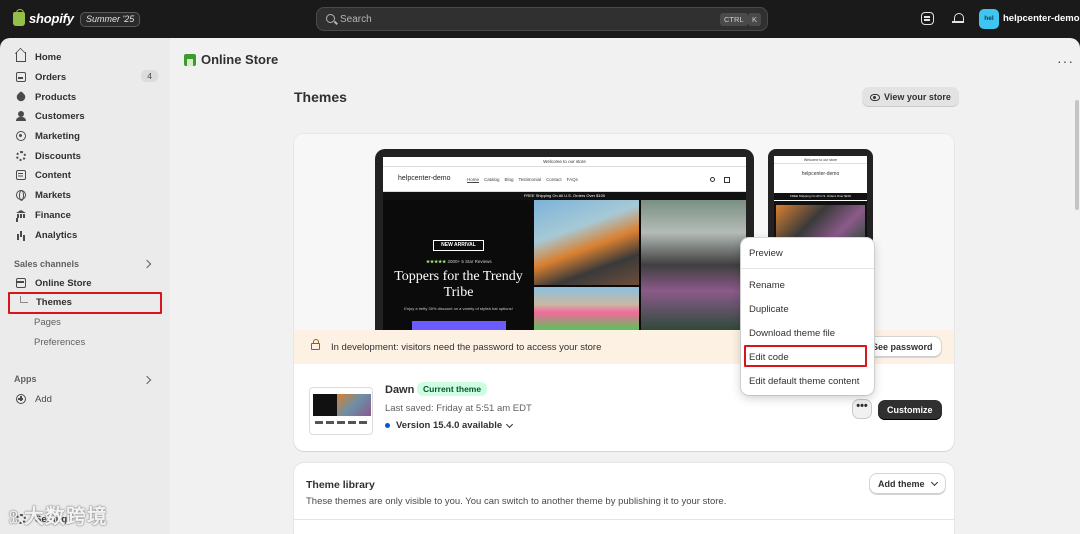 The width and height of the screenshot is (1080, 534). Describe the element at coordinates (458, 284) in the screenshot. I see `preview-headline: Toppers for the Trendy Tribe` at that location.